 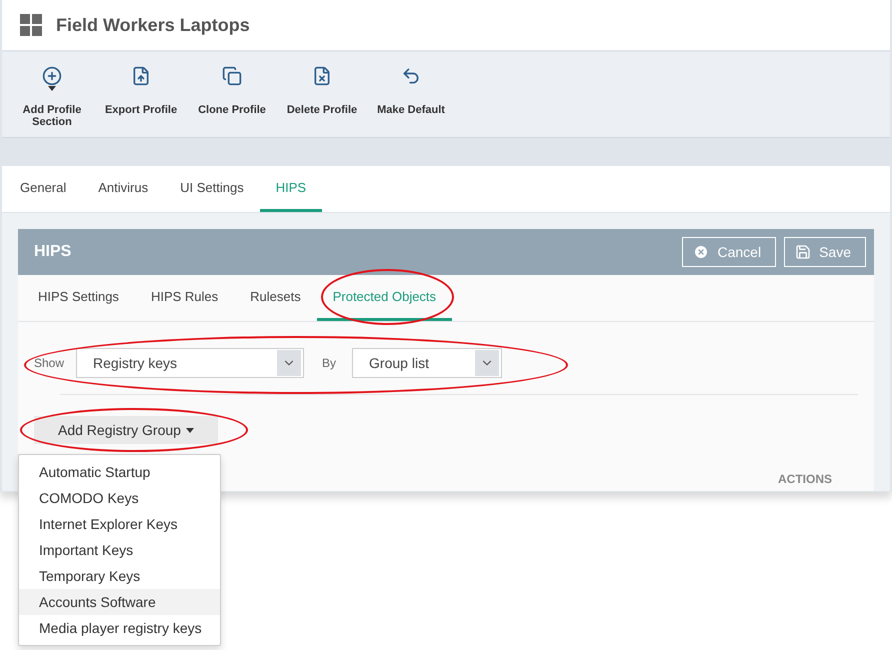 What do you see at coordinates (119, 576) in the screenshot?
I see `menu-item: Temporary Keys` at bounding box center [119, 576].